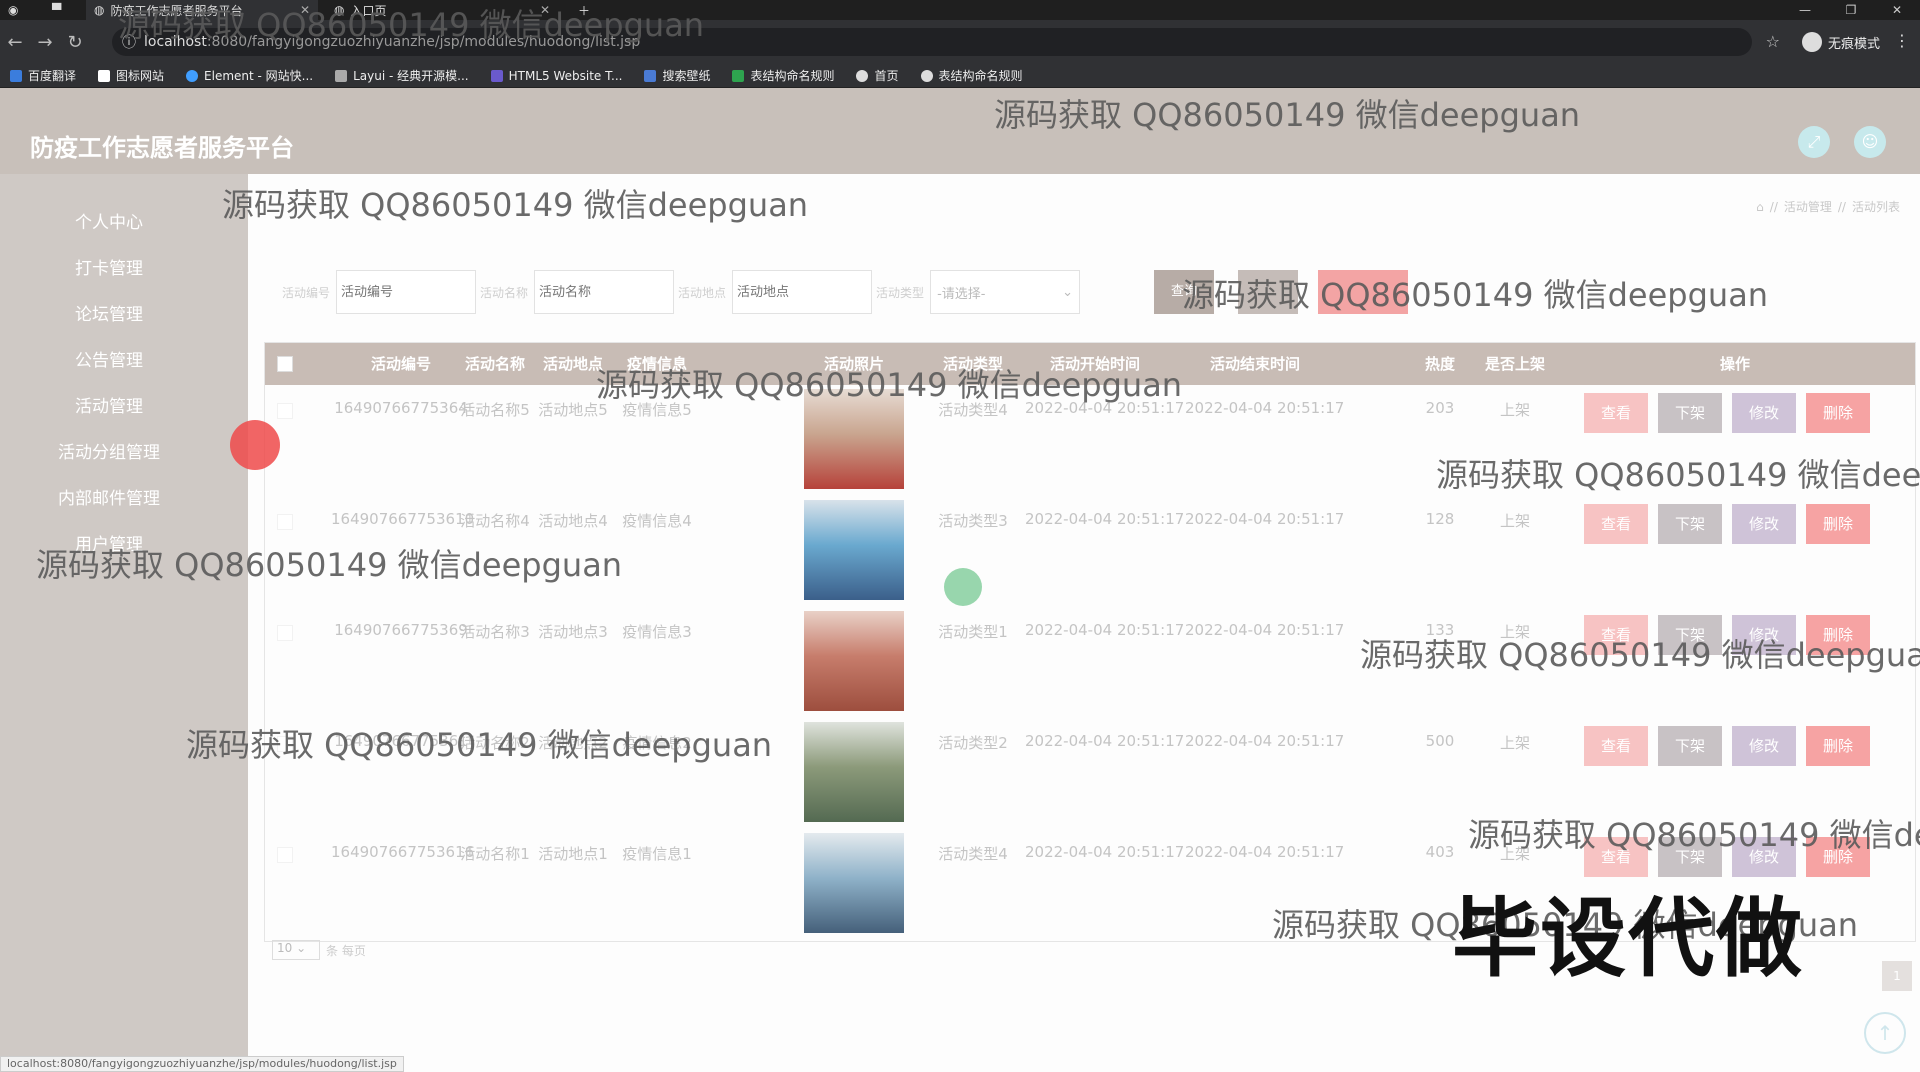  I want to click on page-number-button: 1, so click(1897, 976).